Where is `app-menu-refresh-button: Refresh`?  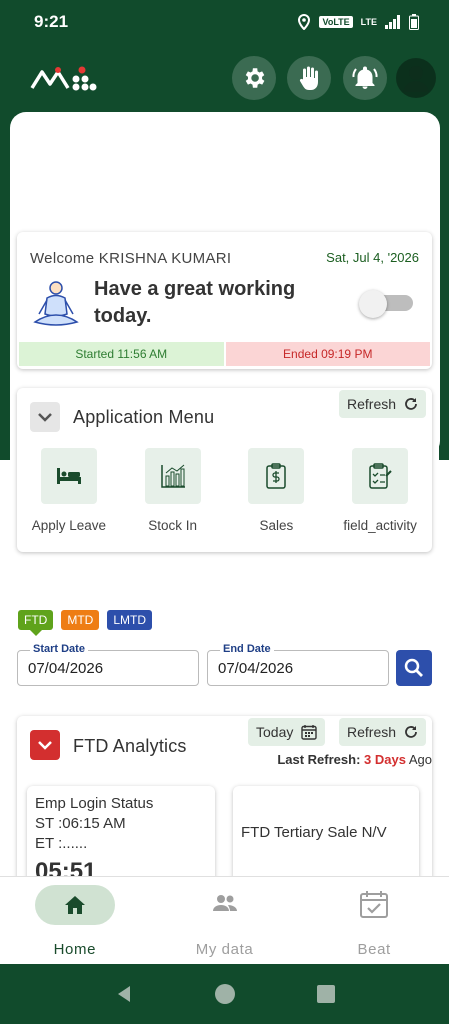 app-menu-refresh-button: Refresh is located at coordinates (383, 404).